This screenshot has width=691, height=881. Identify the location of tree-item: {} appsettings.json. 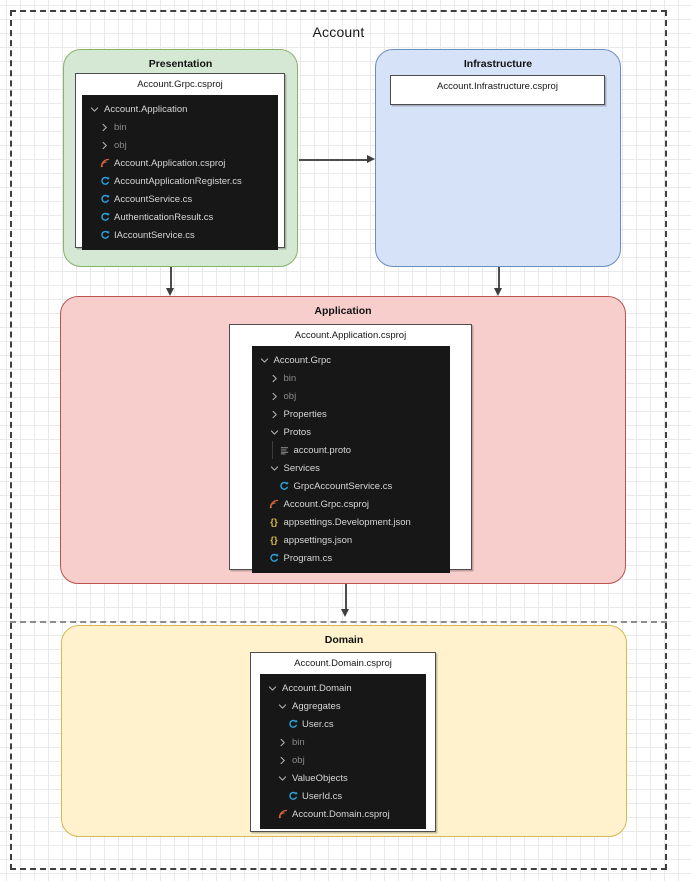
(351, 540).